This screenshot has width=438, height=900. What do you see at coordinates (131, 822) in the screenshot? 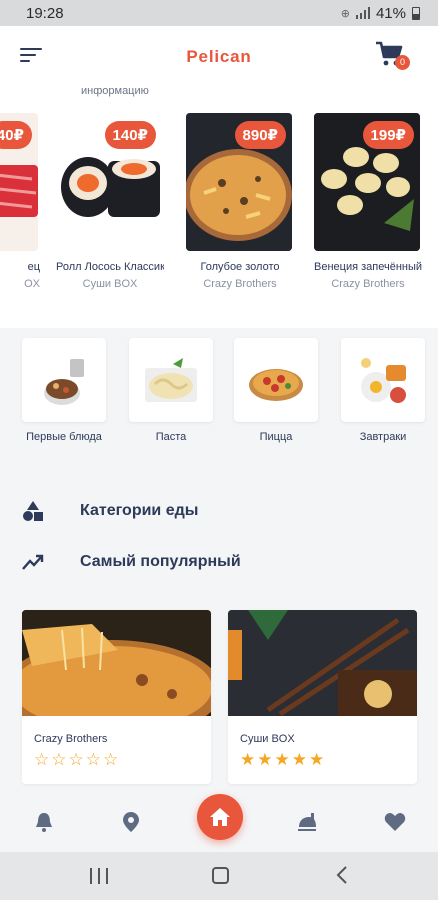
I see `location-icon` at bounding box center [131, 822].